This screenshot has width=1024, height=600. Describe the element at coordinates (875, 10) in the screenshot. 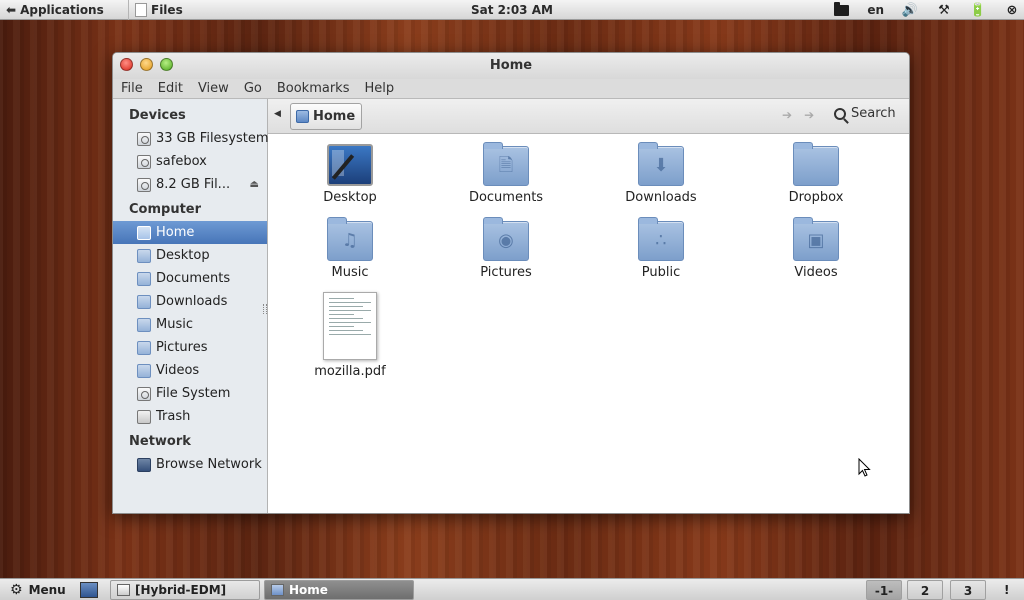

I see `keyboard-layout-indicator: en` at that location.